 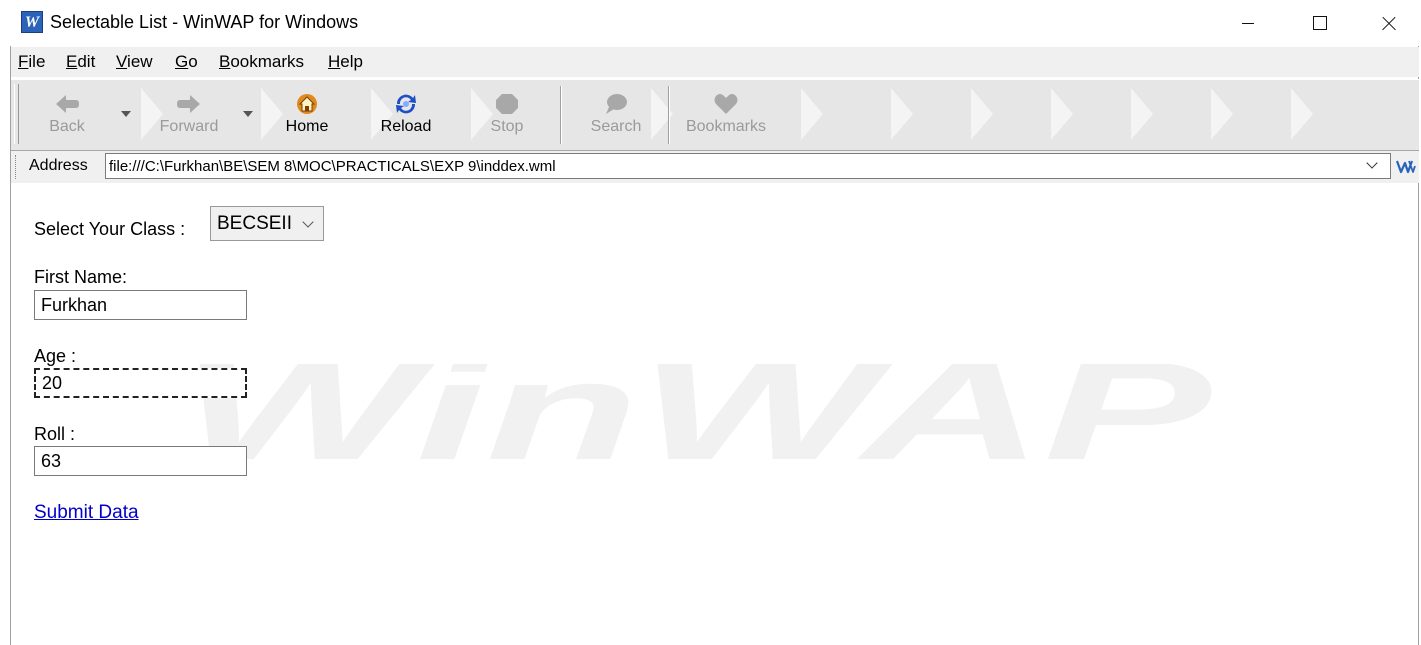 I want to click on forward-arrow-icon, so click(x=188, y=104).